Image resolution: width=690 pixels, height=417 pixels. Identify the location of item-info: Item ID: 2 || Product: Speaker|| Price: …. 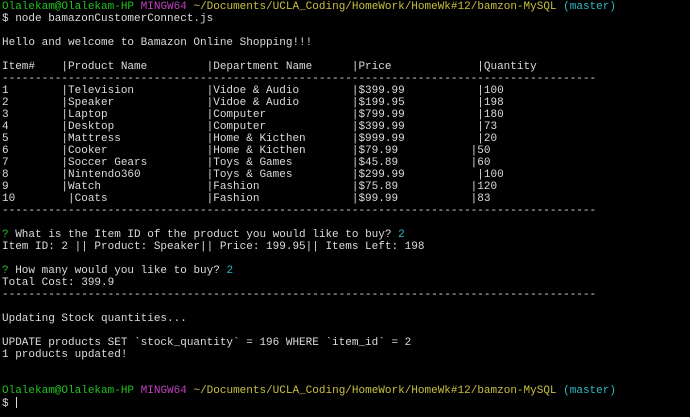
(213, 247).